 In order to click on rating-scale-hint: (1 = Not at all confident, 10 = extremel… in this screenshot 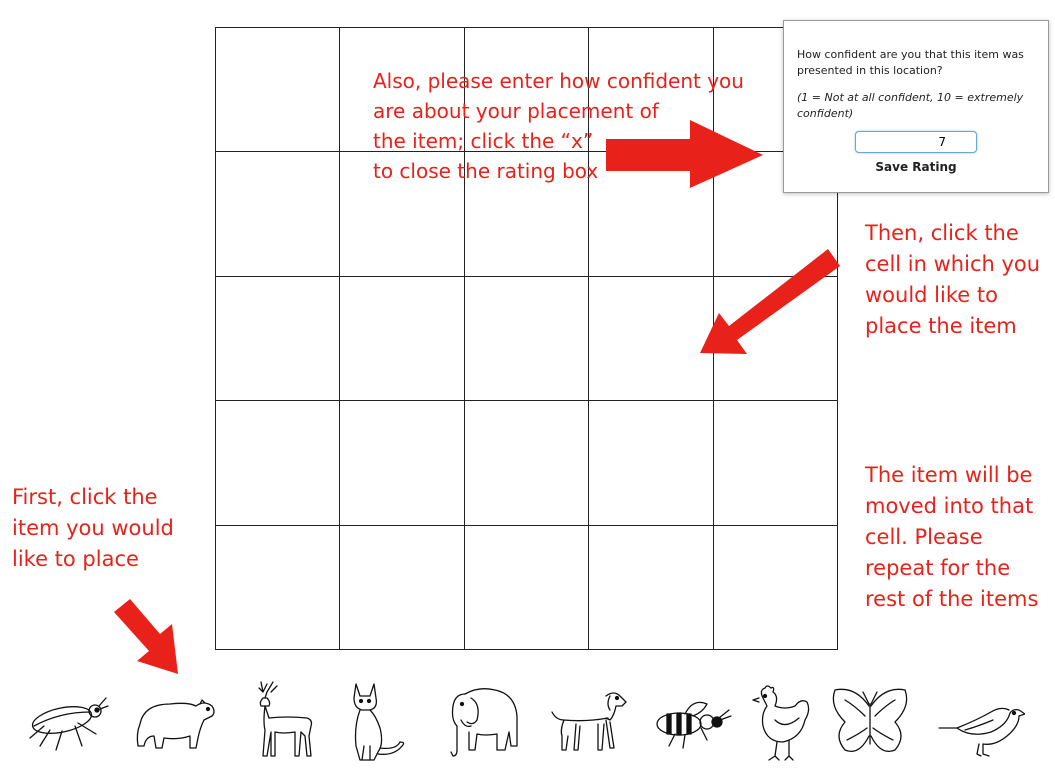, I will do `click(910, 105)`.